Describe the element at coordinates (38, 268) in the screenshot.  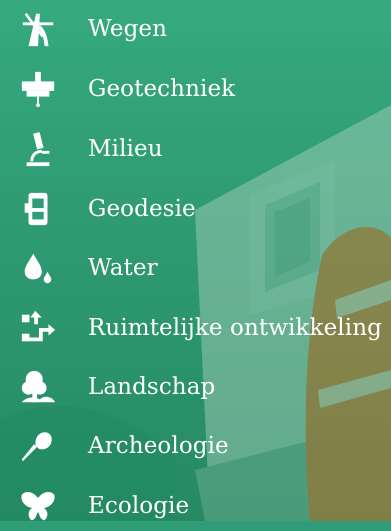
I see `water-drops-icon` at that location.